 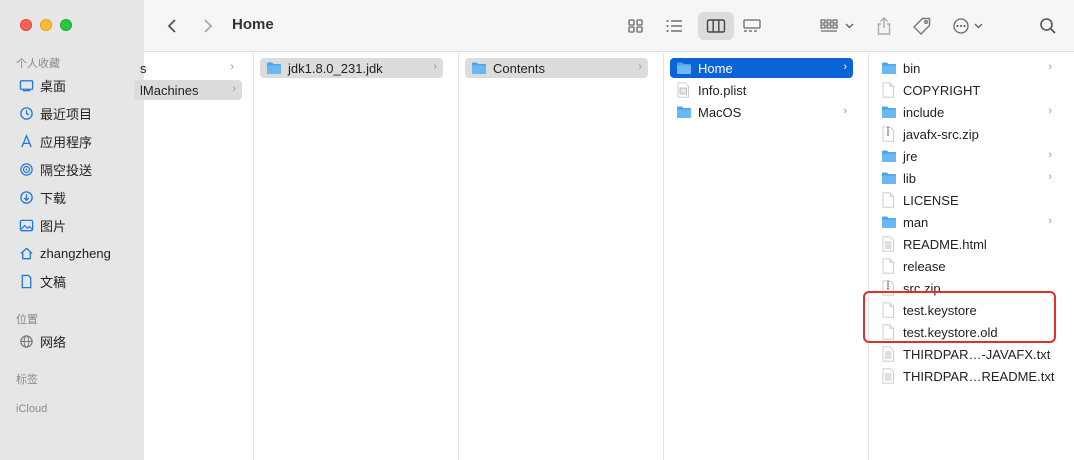 I want to click on sidebar: 个人收藏 桌面 最近项目 应用程序 隔空投送 下载 图片 zhangzheng, so click(x=72, y=230).